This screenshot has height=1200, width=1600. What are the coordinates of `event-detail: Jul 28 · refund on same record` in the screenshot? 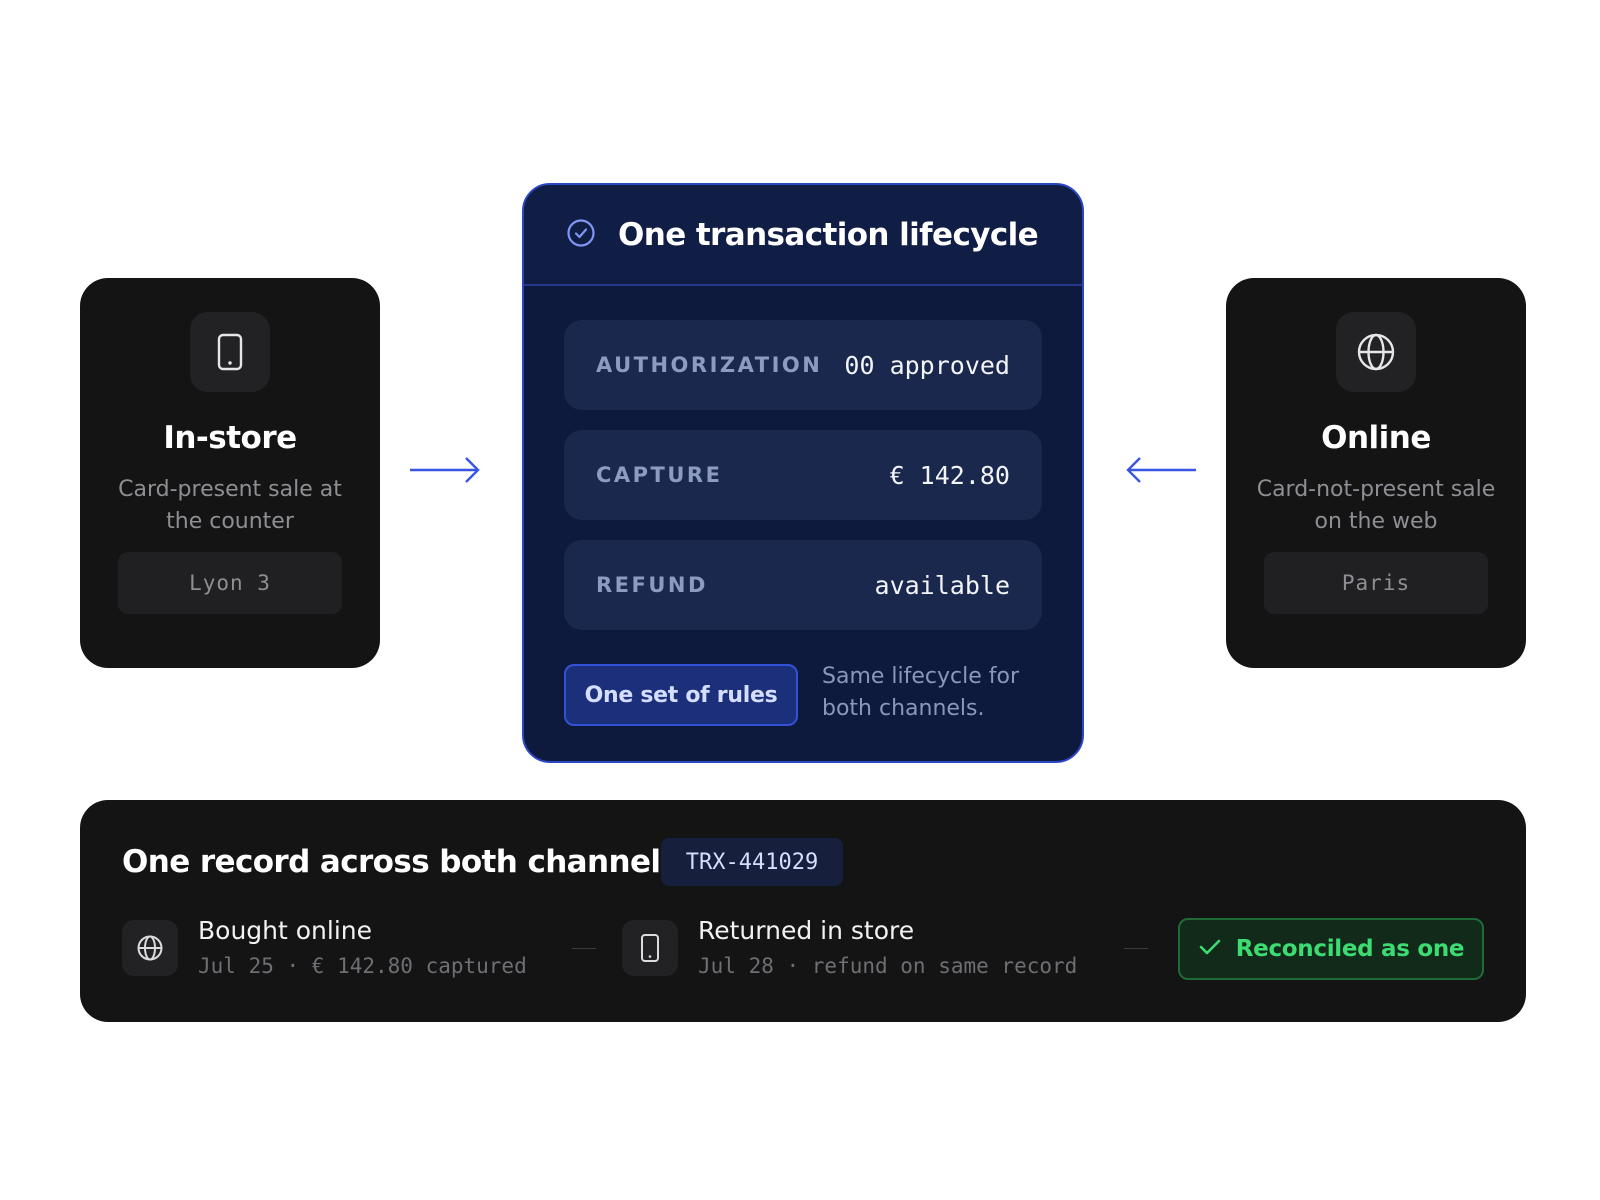 It's located at (888, 966).